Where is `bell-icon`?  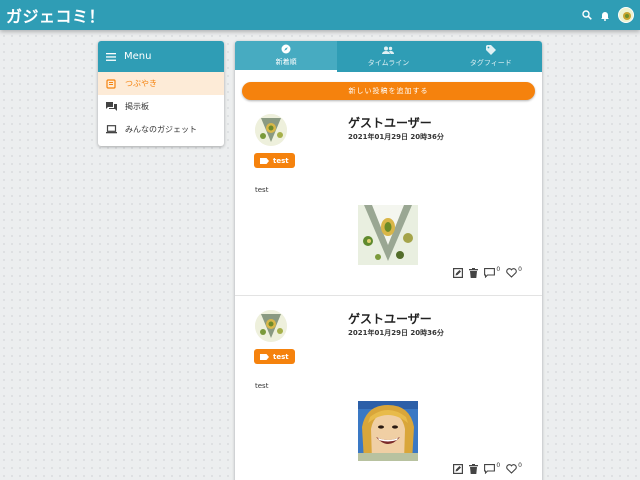
bell-icon is located at coordinates (605, 15).